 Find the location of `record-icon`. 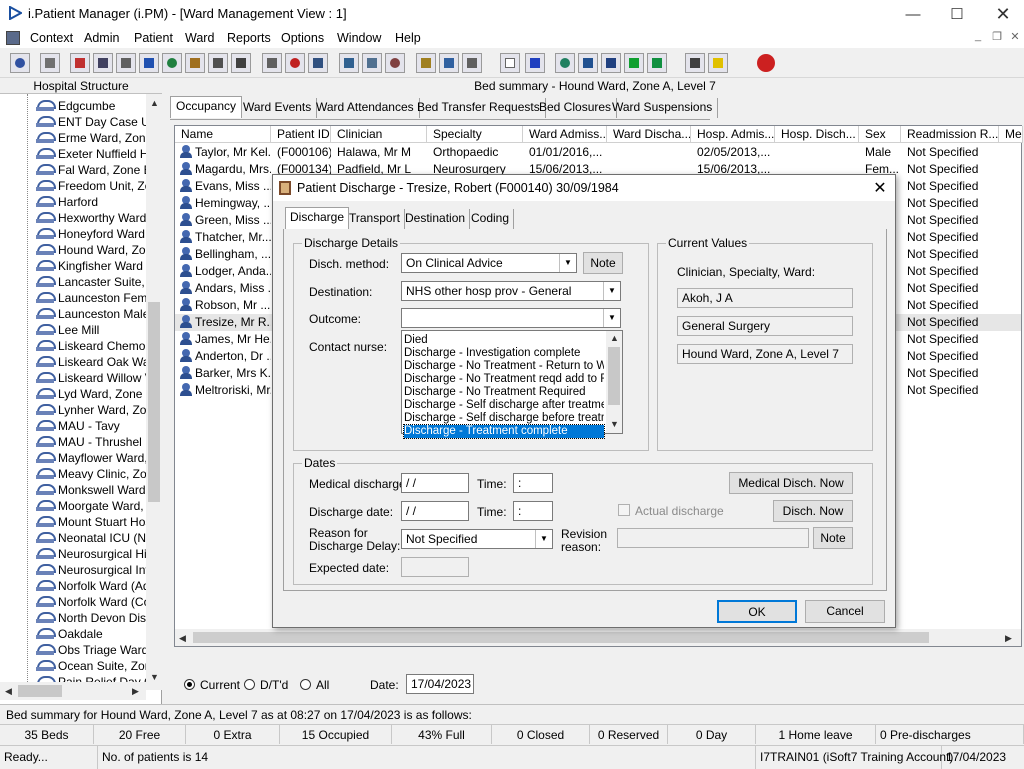

record-icon is located at coordinates (103, 63).